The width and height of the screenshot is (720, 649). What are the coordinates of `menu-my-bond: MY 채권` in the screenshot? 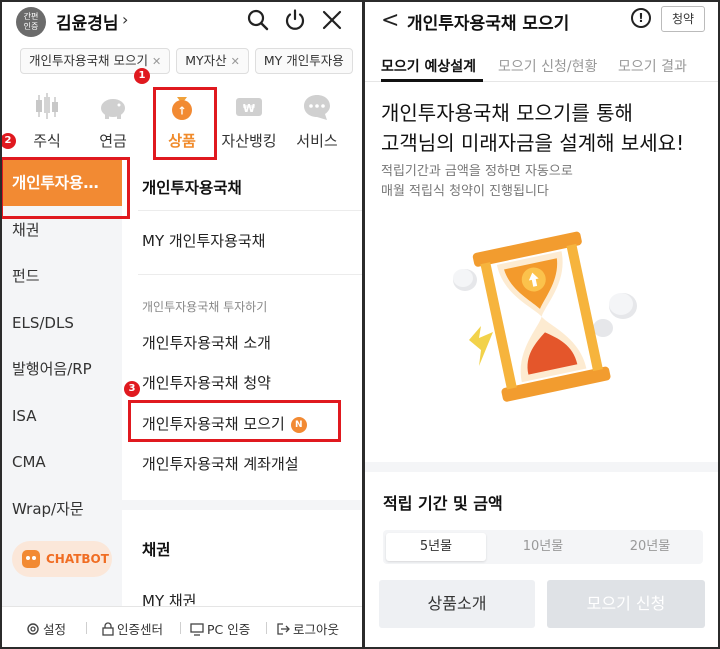 It's located at (169, 598).